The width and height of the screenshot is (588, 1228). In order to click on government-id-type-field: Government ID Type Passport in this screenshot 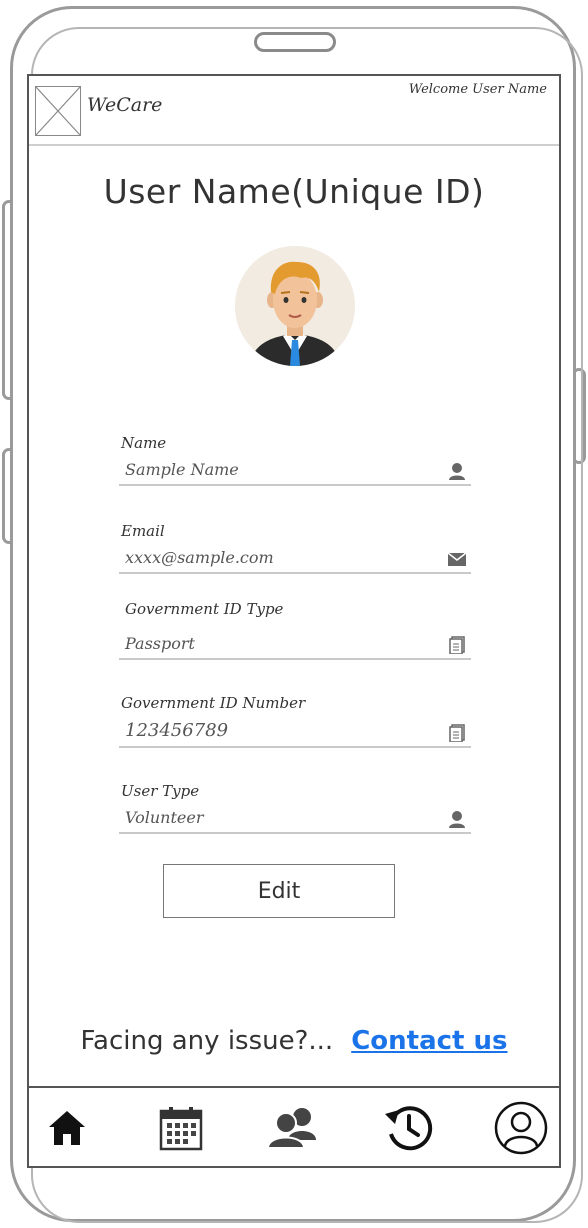, I will do `click(295, 630)`.